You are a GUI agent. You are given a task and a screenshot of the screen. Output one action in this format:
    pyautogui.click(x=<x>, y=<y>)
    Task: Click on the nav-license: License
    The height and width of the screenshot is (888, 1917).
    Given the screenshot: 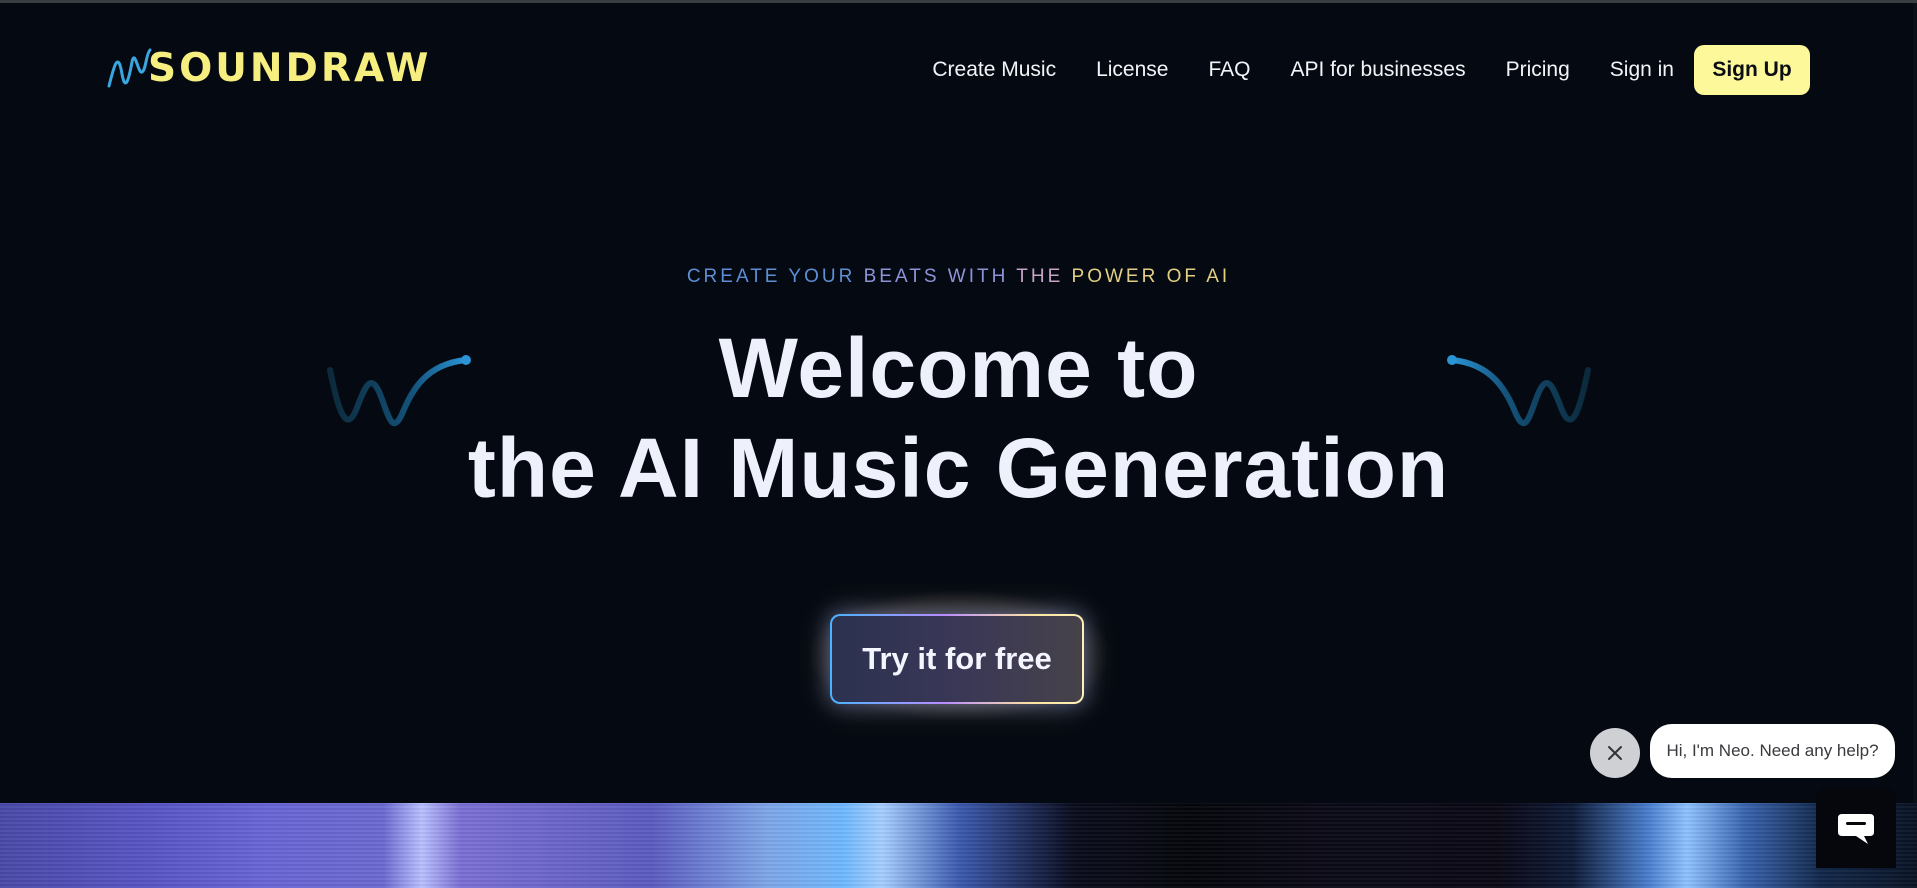 What is the action you would take?
    pyautogui.click(x=1132, y=70)
    